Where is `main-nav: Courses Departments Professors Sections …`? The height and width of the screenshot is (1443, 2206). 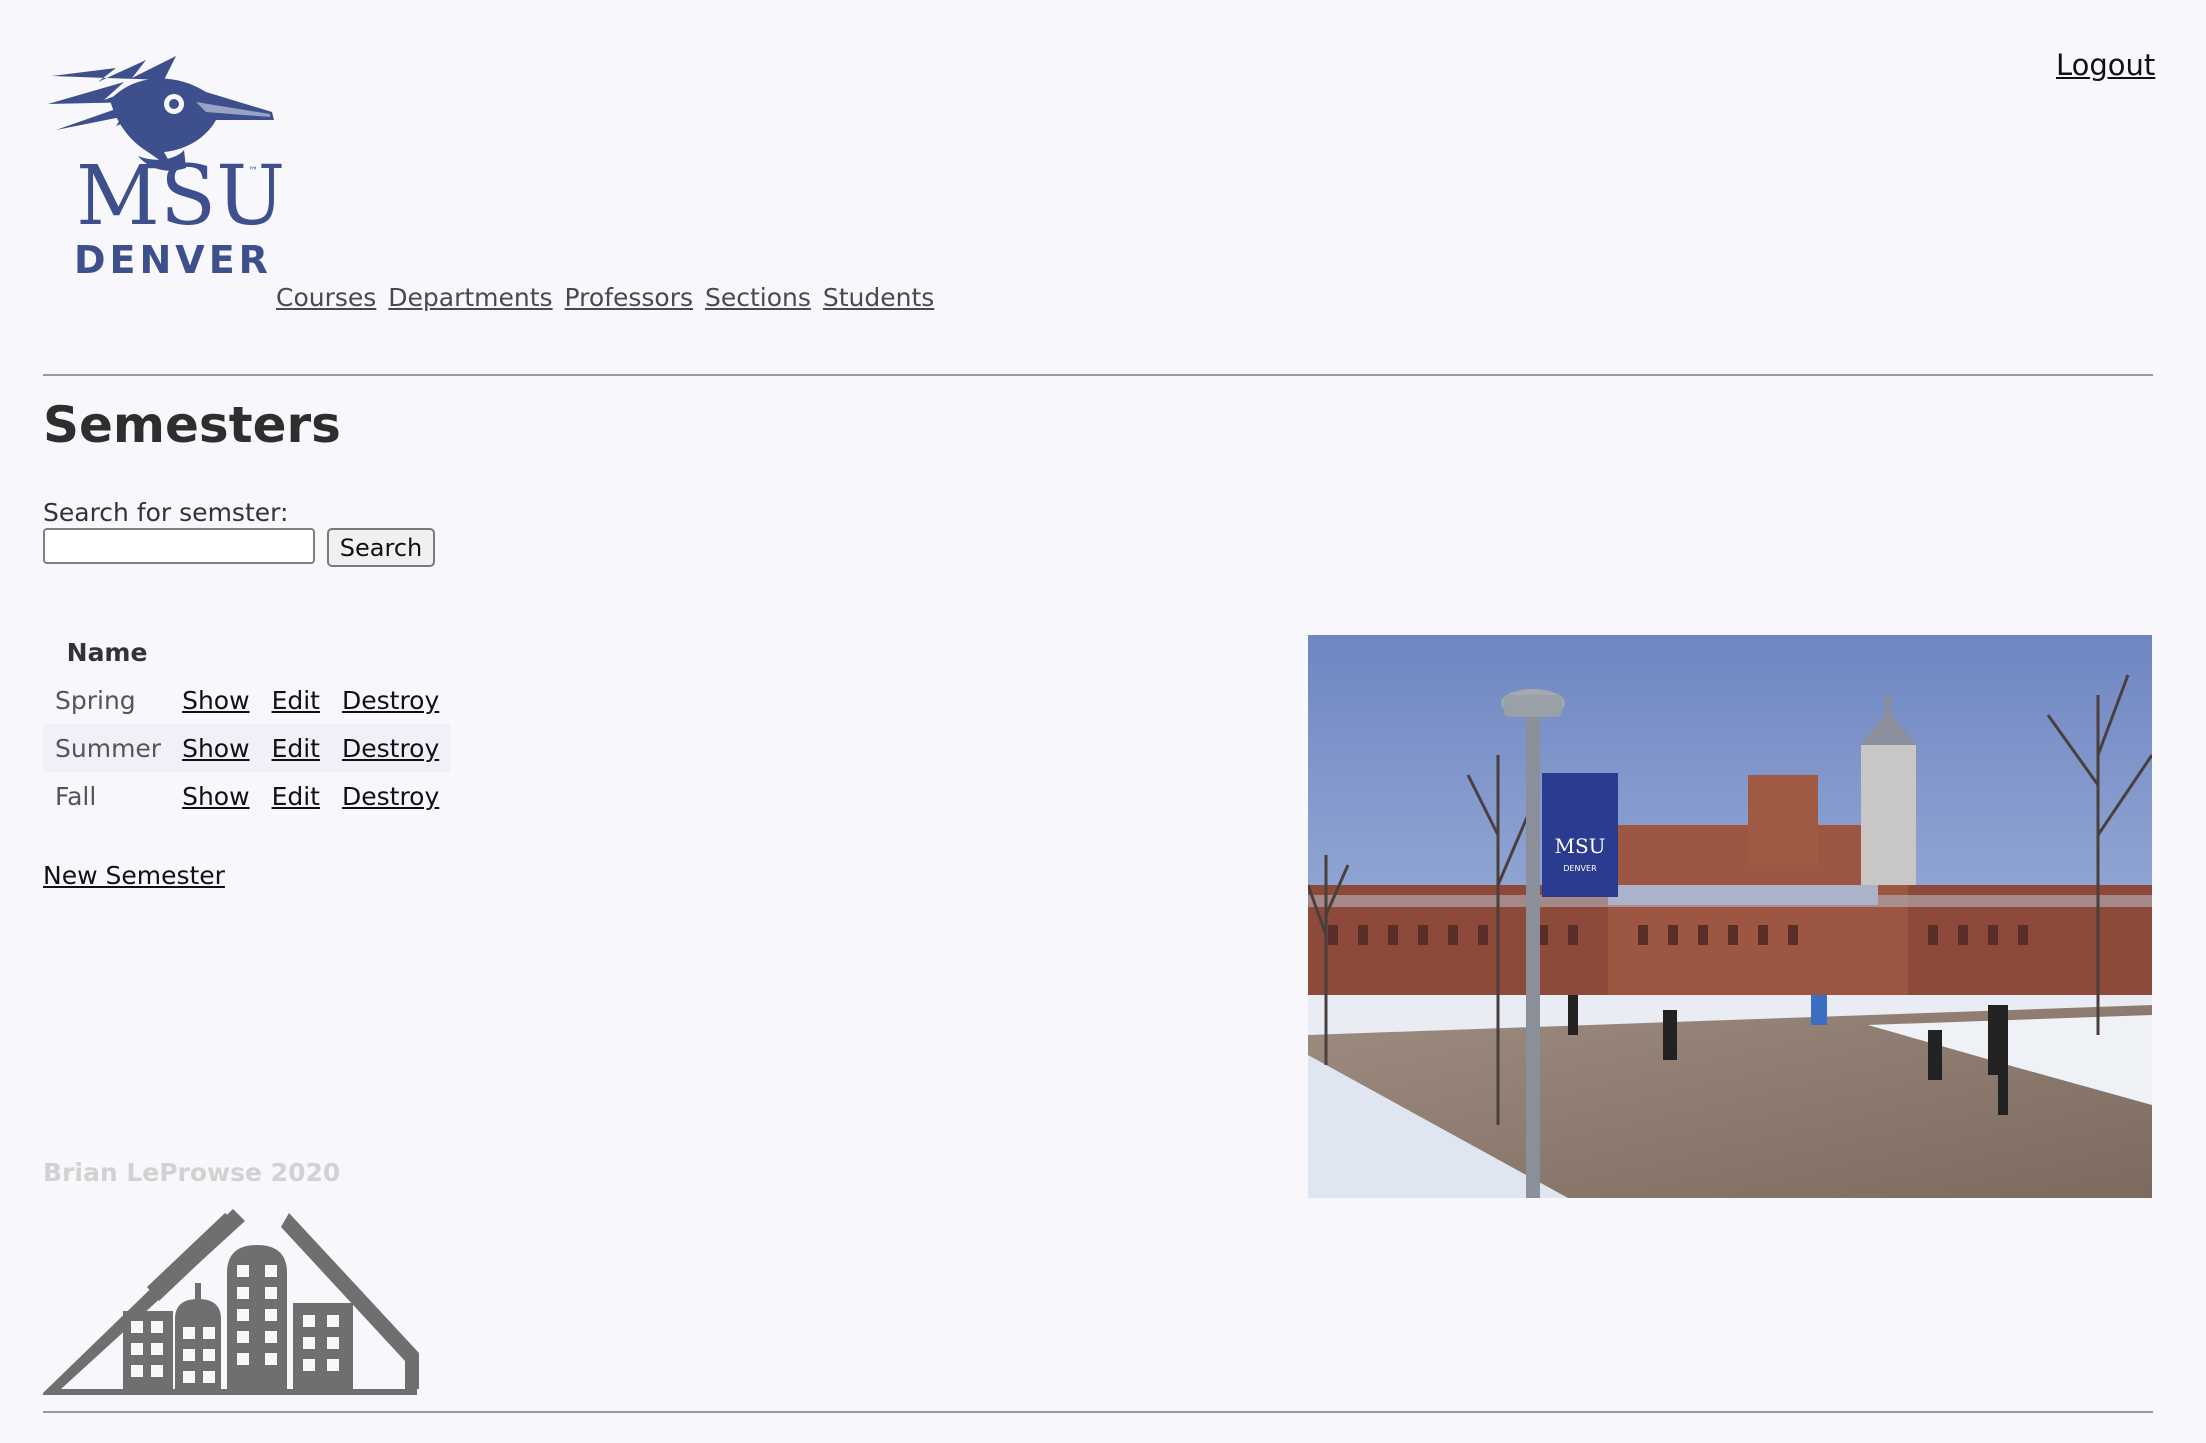 main-nav: Courses Departments Professors Sections … is located at coordinates (607, 297).